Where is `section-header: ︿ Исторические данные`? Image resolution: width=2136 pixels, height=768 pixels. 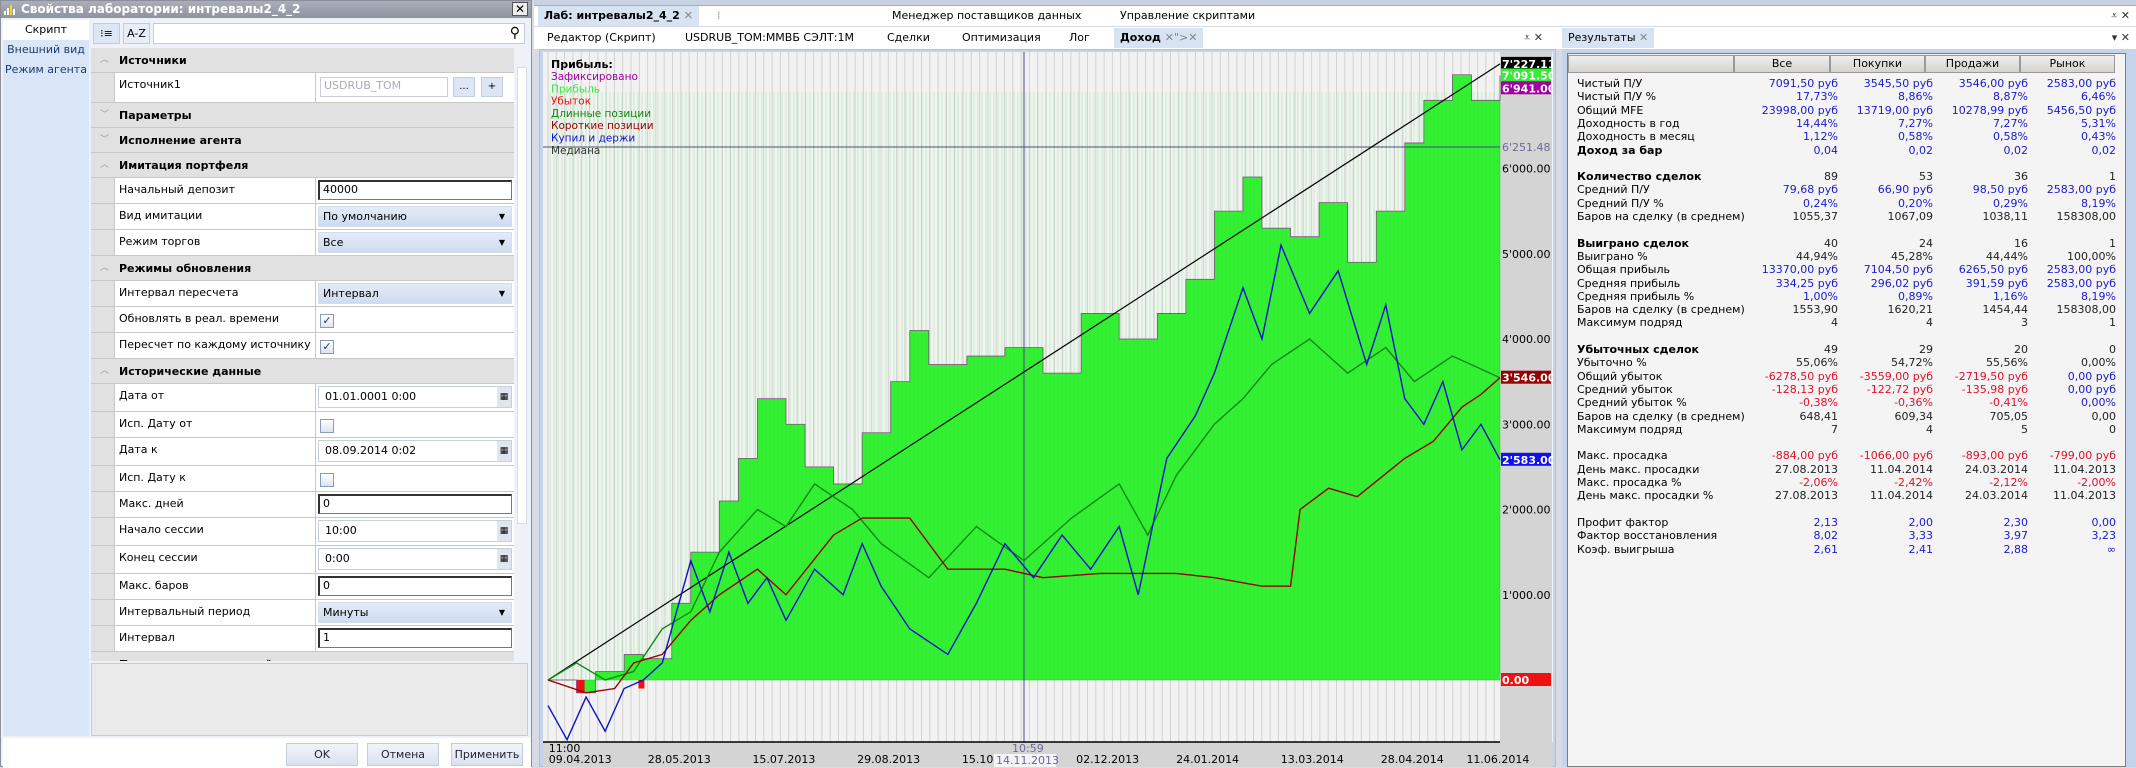
section-header: ︿ Исторические данные is located at coordinates (302, 371).